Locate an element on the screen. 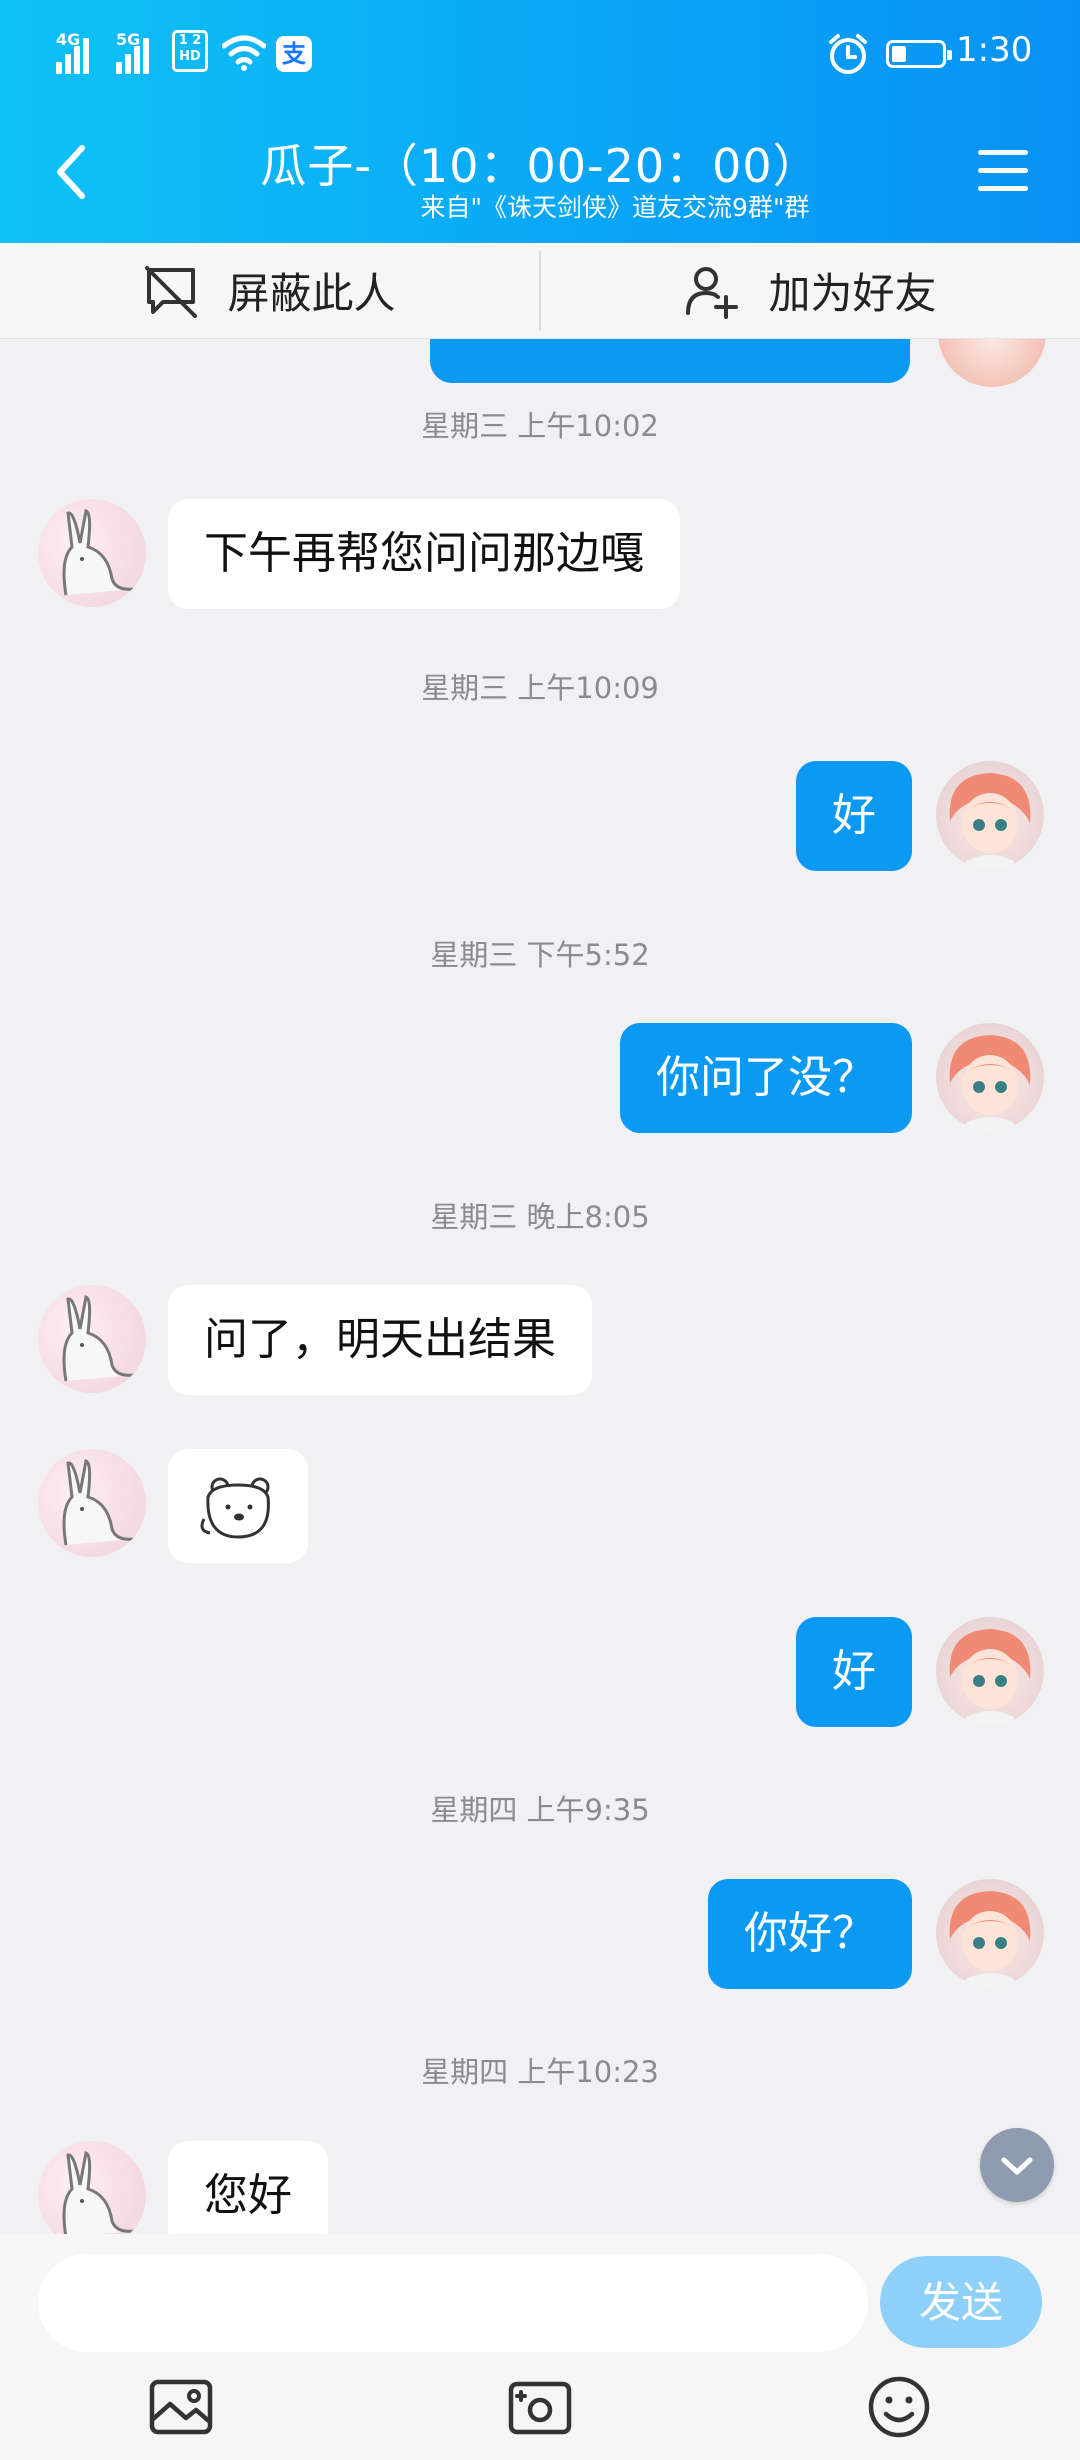  alarm-icon is located at coordinates (848, 54).